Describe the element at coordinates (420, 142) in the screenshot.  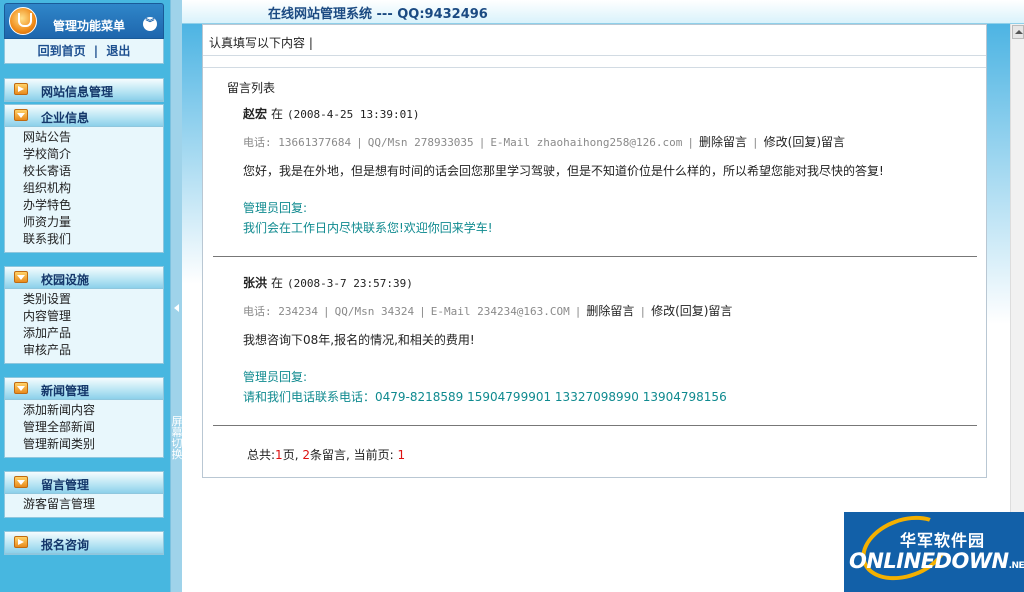
I see `qq-msn: QQ/Msn 278933035` at that location.